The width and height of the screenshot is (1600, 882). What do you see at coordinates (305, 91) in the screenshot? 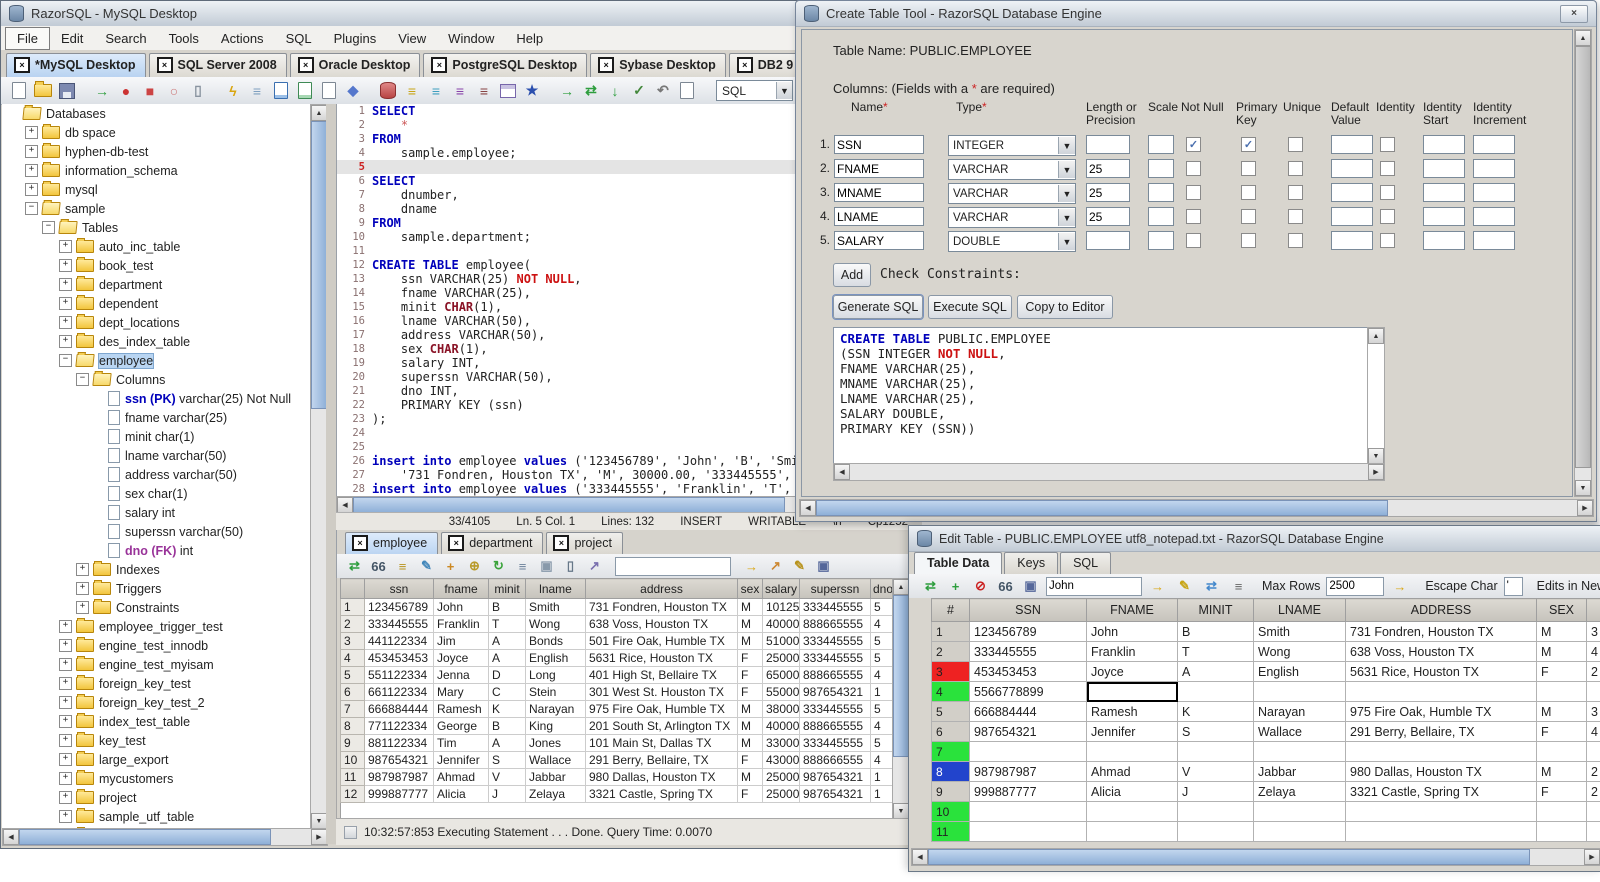
I see `generate-ddl-icon` at bounding box center [305, 91].